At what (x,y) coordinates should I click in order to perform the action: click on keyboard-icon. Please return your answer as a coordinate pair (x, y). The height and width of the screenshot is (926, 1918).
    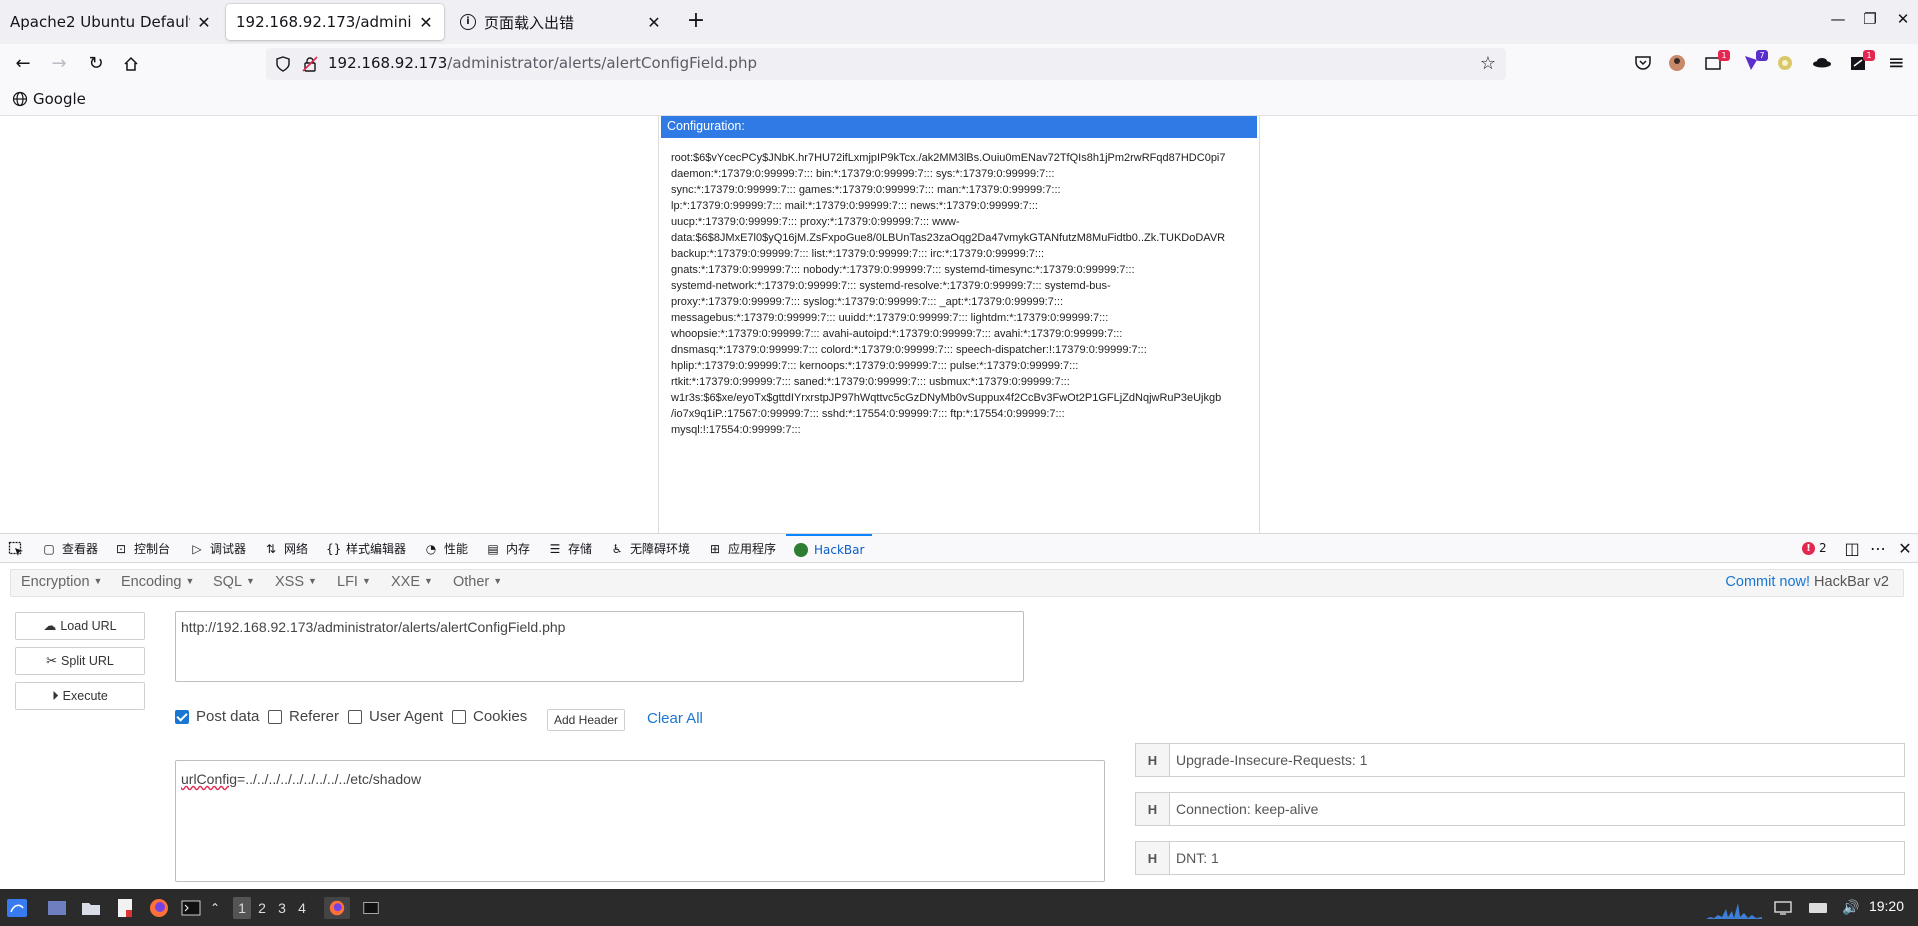
    Looking at the image, I should click on (1818, 908).